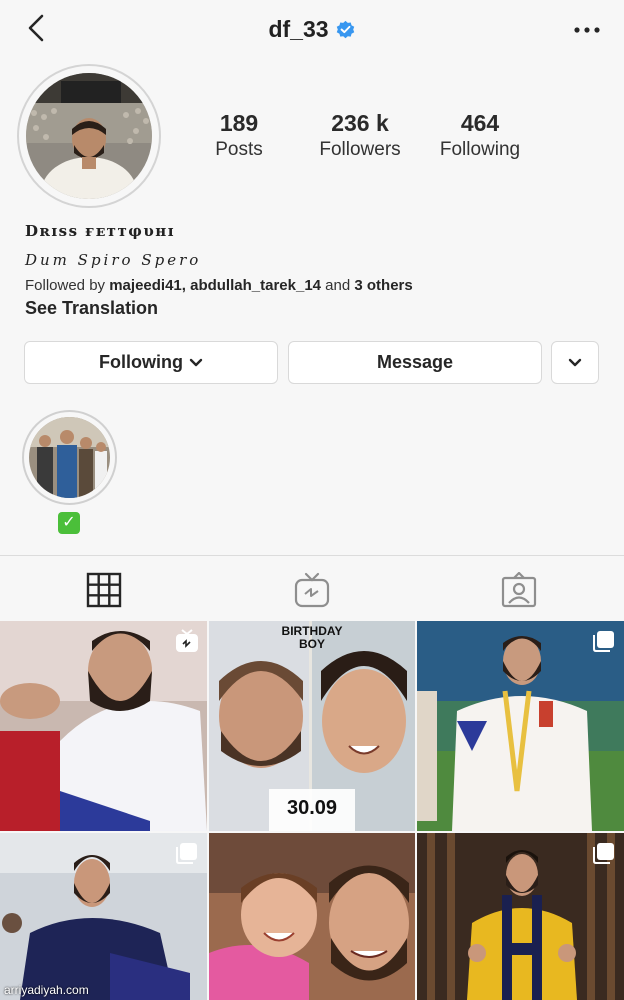 The image size is (624, 1000). I want to click on grid-icon, so click(104, 590).